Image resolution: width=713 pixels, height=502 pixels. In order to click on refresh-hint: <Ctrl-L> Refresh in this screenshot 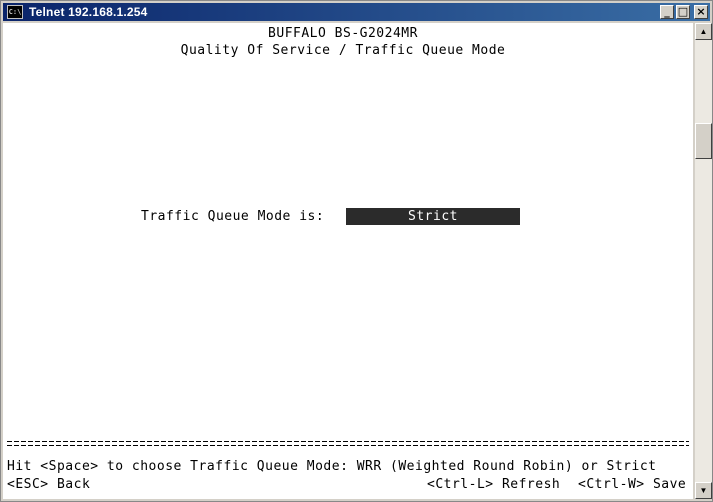, I will do `click(494, 484)`.